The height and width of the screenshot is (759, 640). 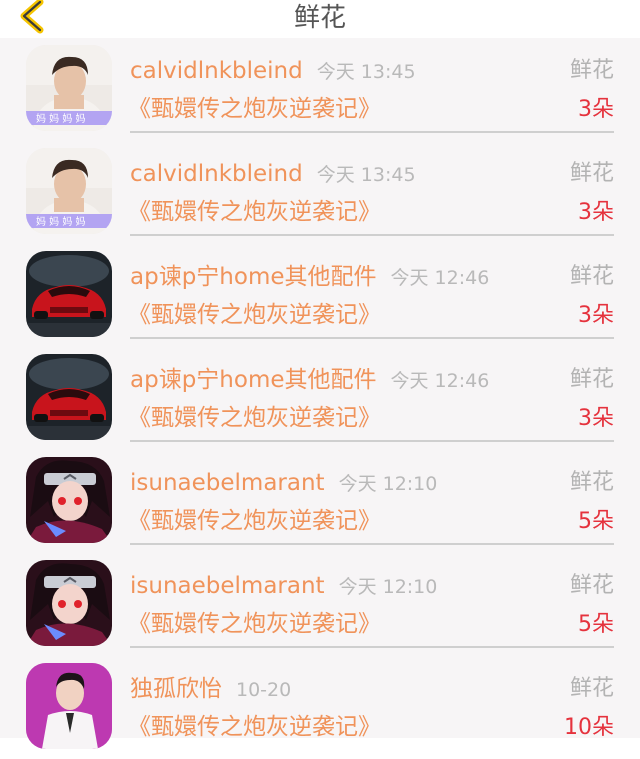 What do you see at coordinates (320, 707) in the screenshot?
I see `list-item: 独孤欣怡 10-20 鲜花 《甄嬛传之炮灰逆袭记》 10朵` at bounding box center [320, 707].